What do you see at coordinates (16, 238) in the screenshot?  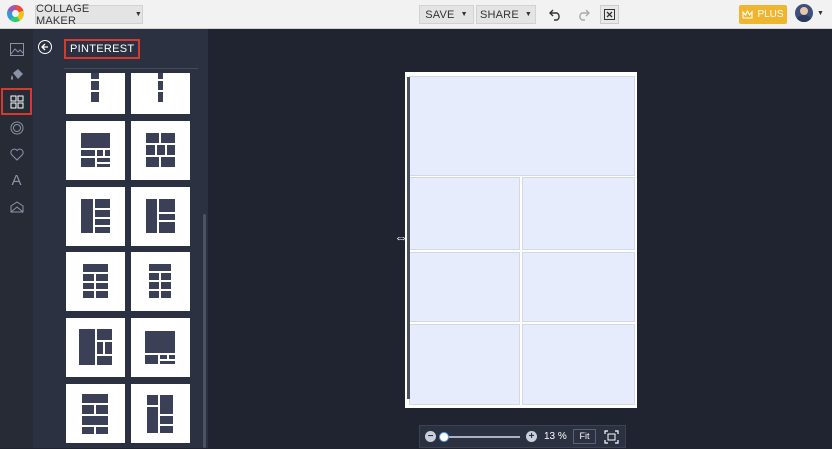 I see `tool-sidebar: A` at bounding box center [16, 238].